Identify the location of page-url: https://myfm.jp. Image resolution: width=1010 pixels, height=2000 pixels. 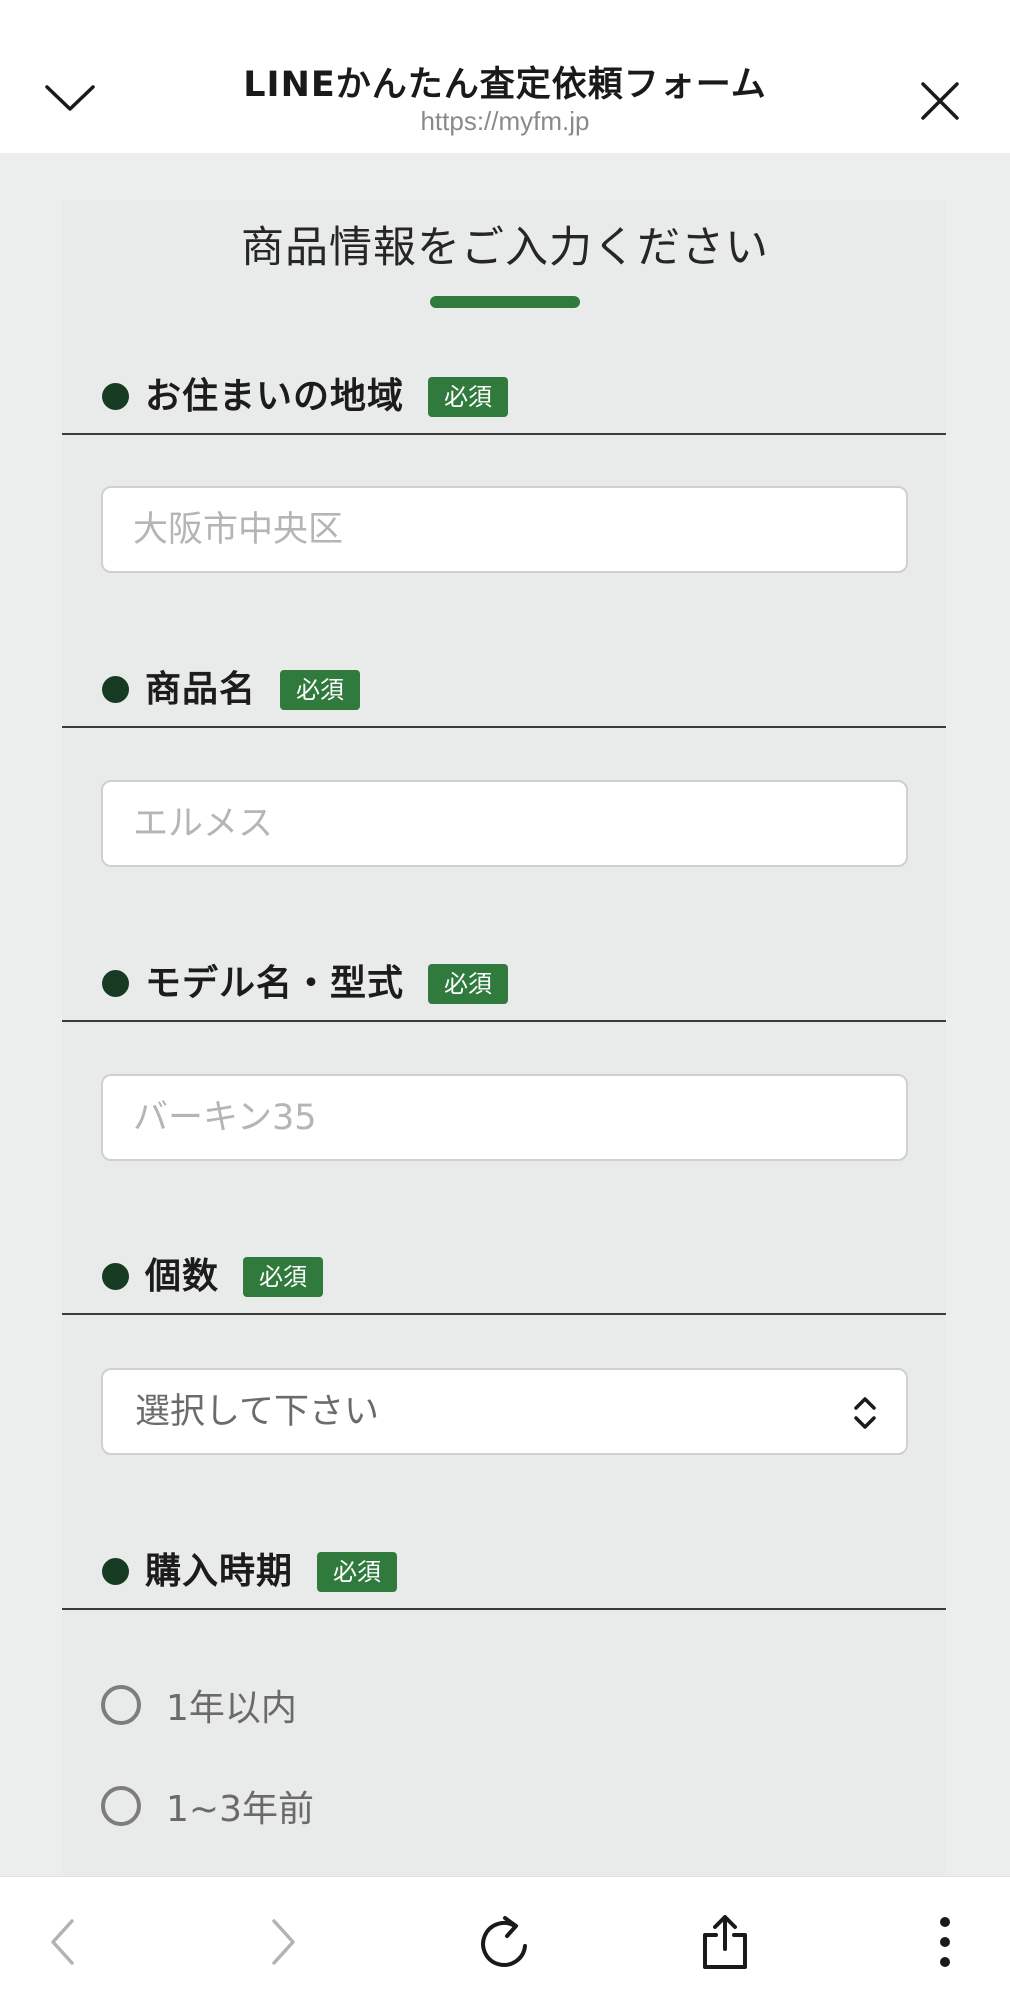
(505, 121).